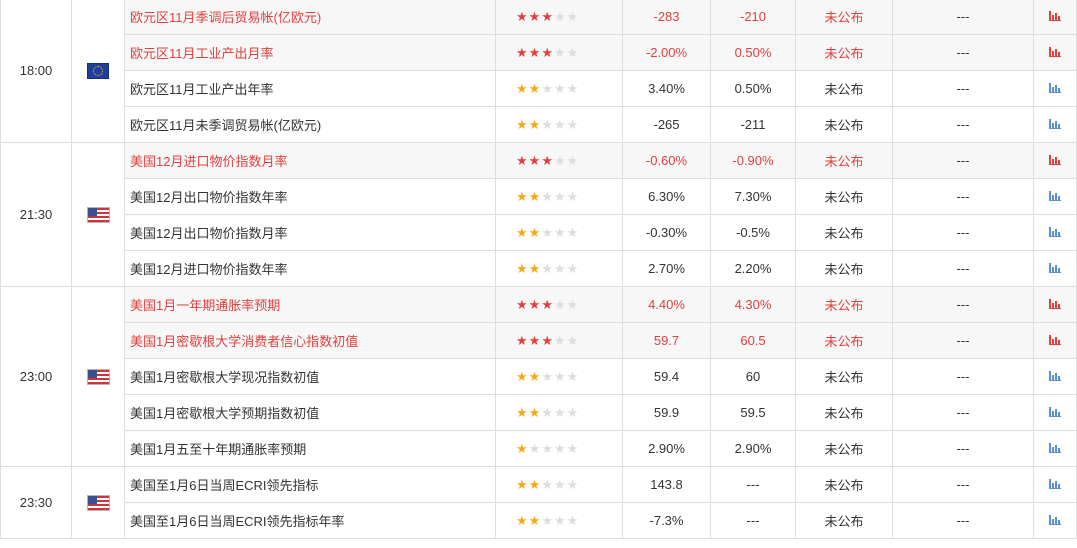  What do you see at coordinates (539, 52) in the screenshot?
I see `event-row: 欧元区11月工业产出月率 ★★★★★ -2.00% 0.50% 未公布 ---` at bounding box center [539, 52].